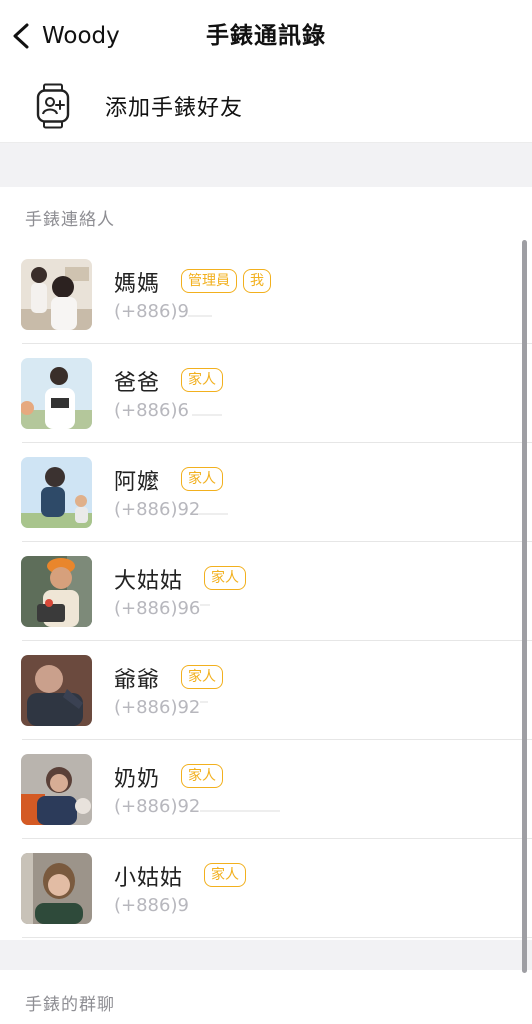  Describe the element at coordinates (151, 410) in the screenshot. I see `contact-phone: (+886)6` at that location.